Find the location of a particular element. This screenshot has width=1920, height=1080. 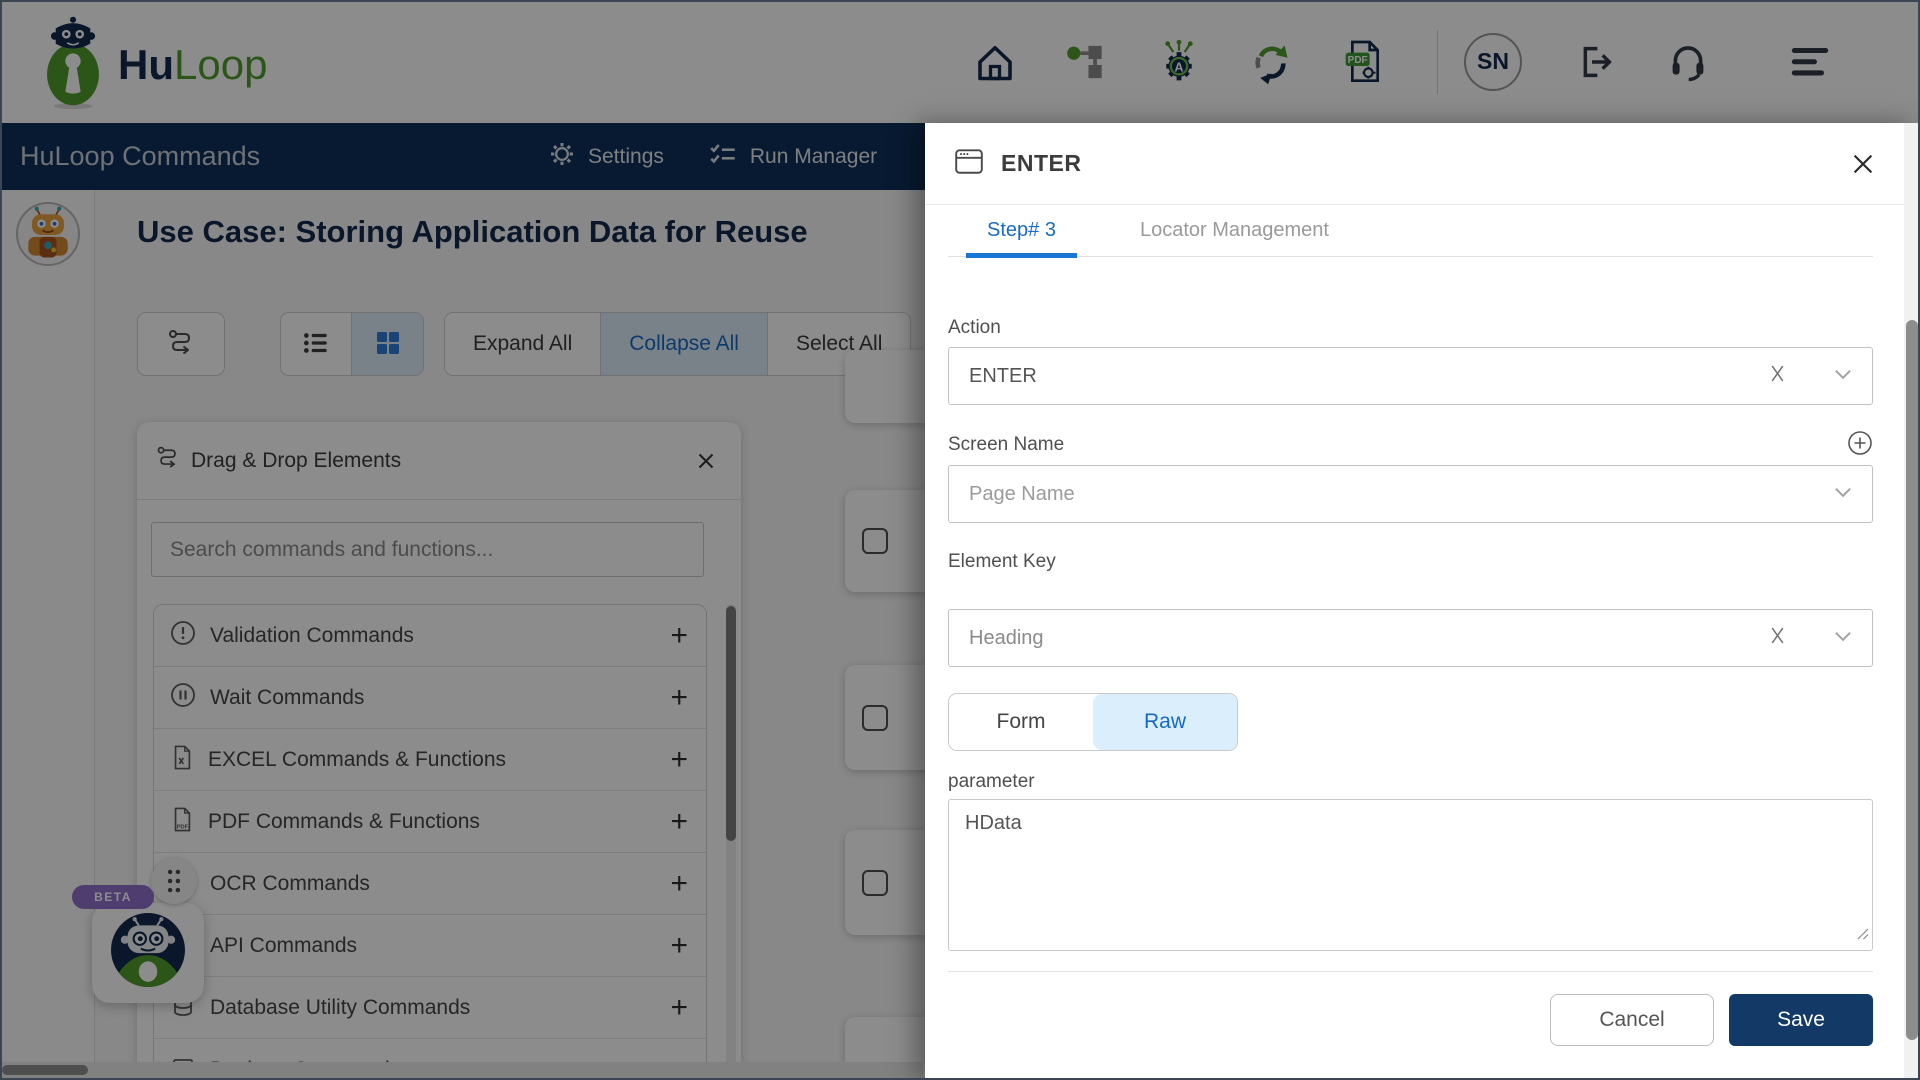

element-key-select: Heading is located at coordinates (1410, 638).